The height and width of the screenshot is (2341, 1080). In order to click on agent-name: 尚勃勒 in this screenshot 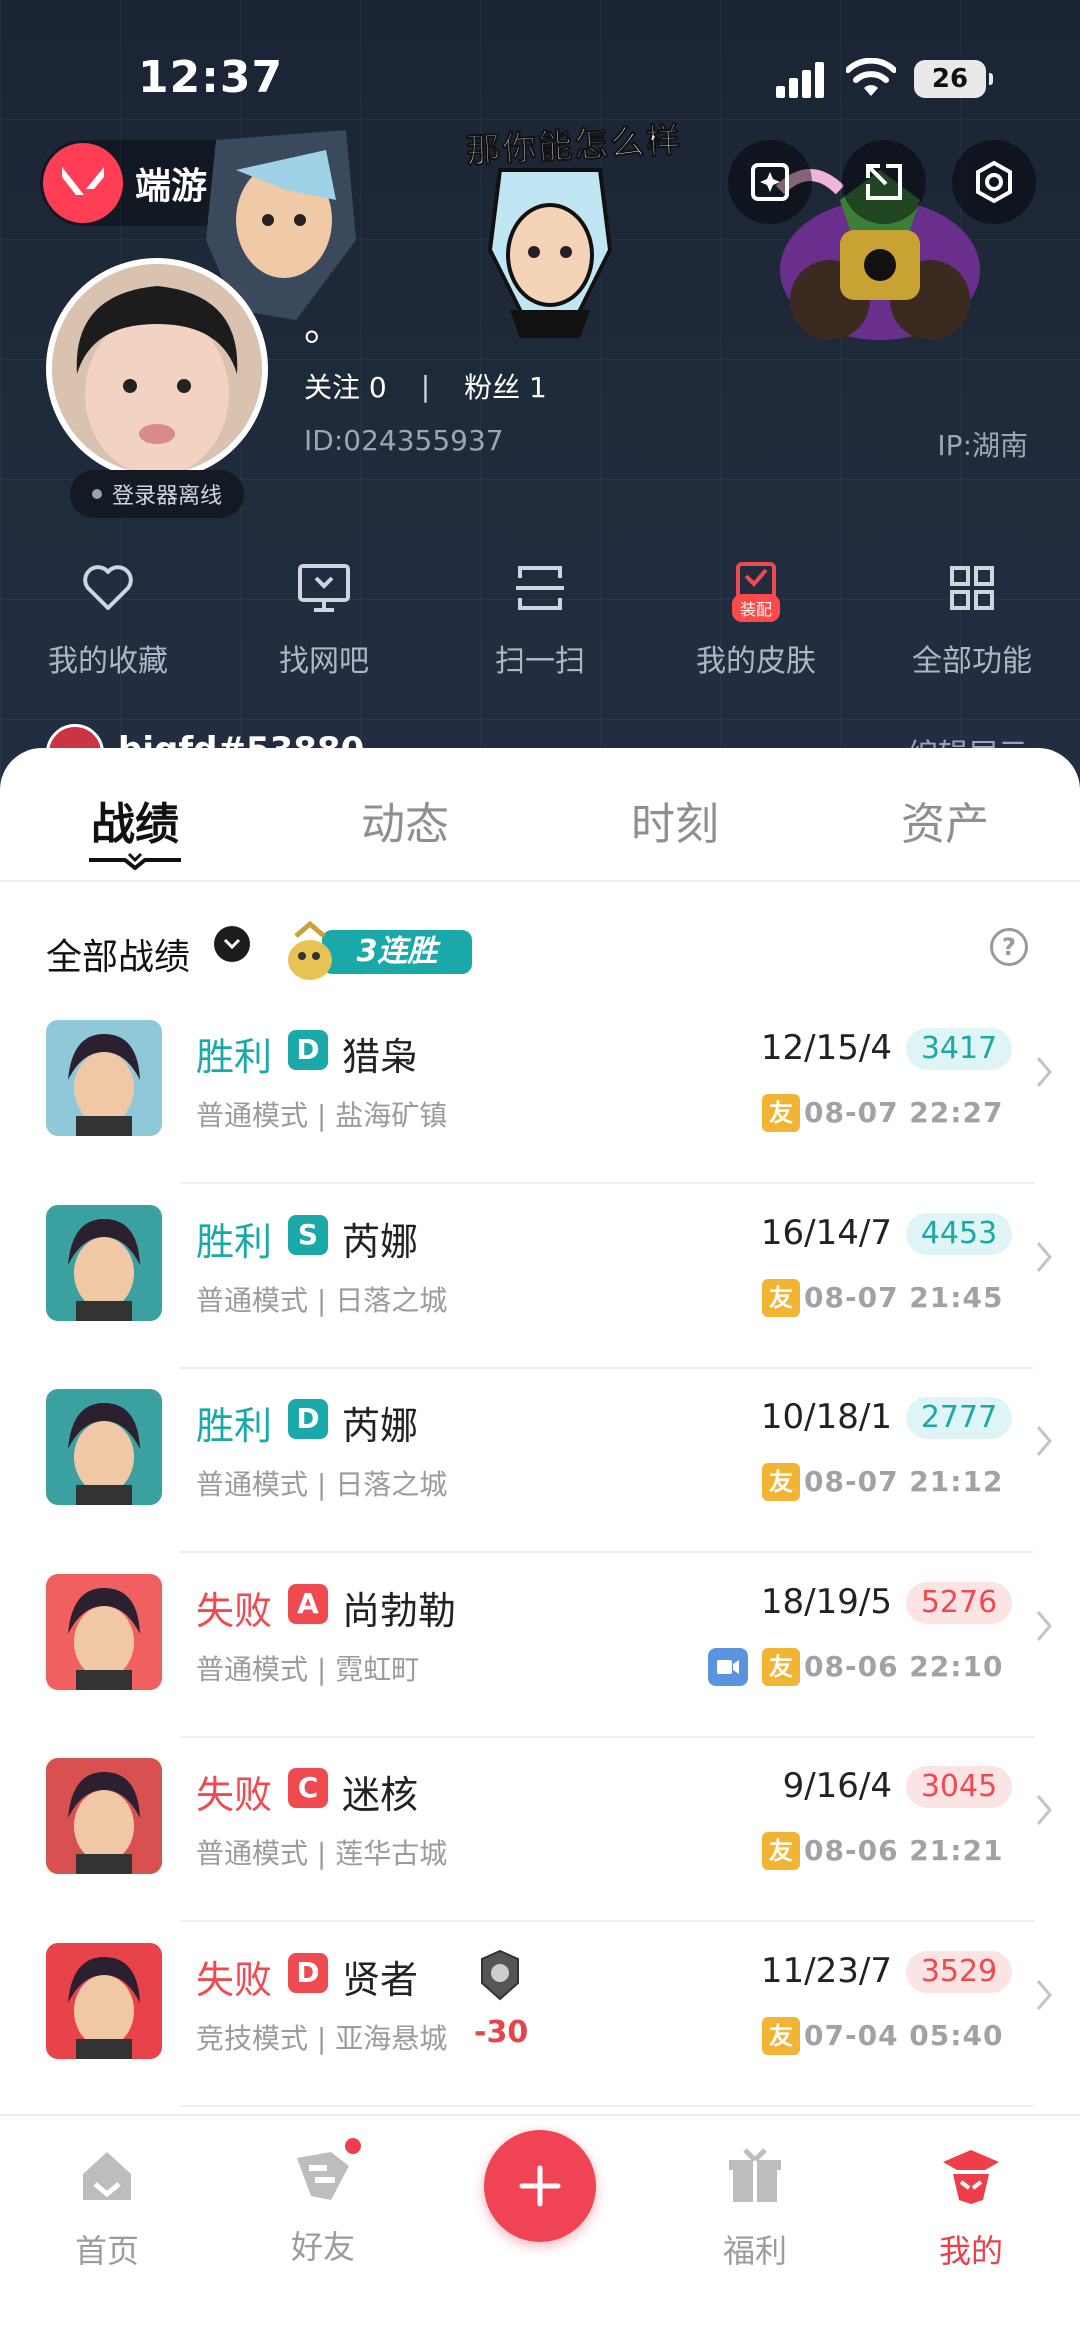, I will do `click(399, 1610)`.